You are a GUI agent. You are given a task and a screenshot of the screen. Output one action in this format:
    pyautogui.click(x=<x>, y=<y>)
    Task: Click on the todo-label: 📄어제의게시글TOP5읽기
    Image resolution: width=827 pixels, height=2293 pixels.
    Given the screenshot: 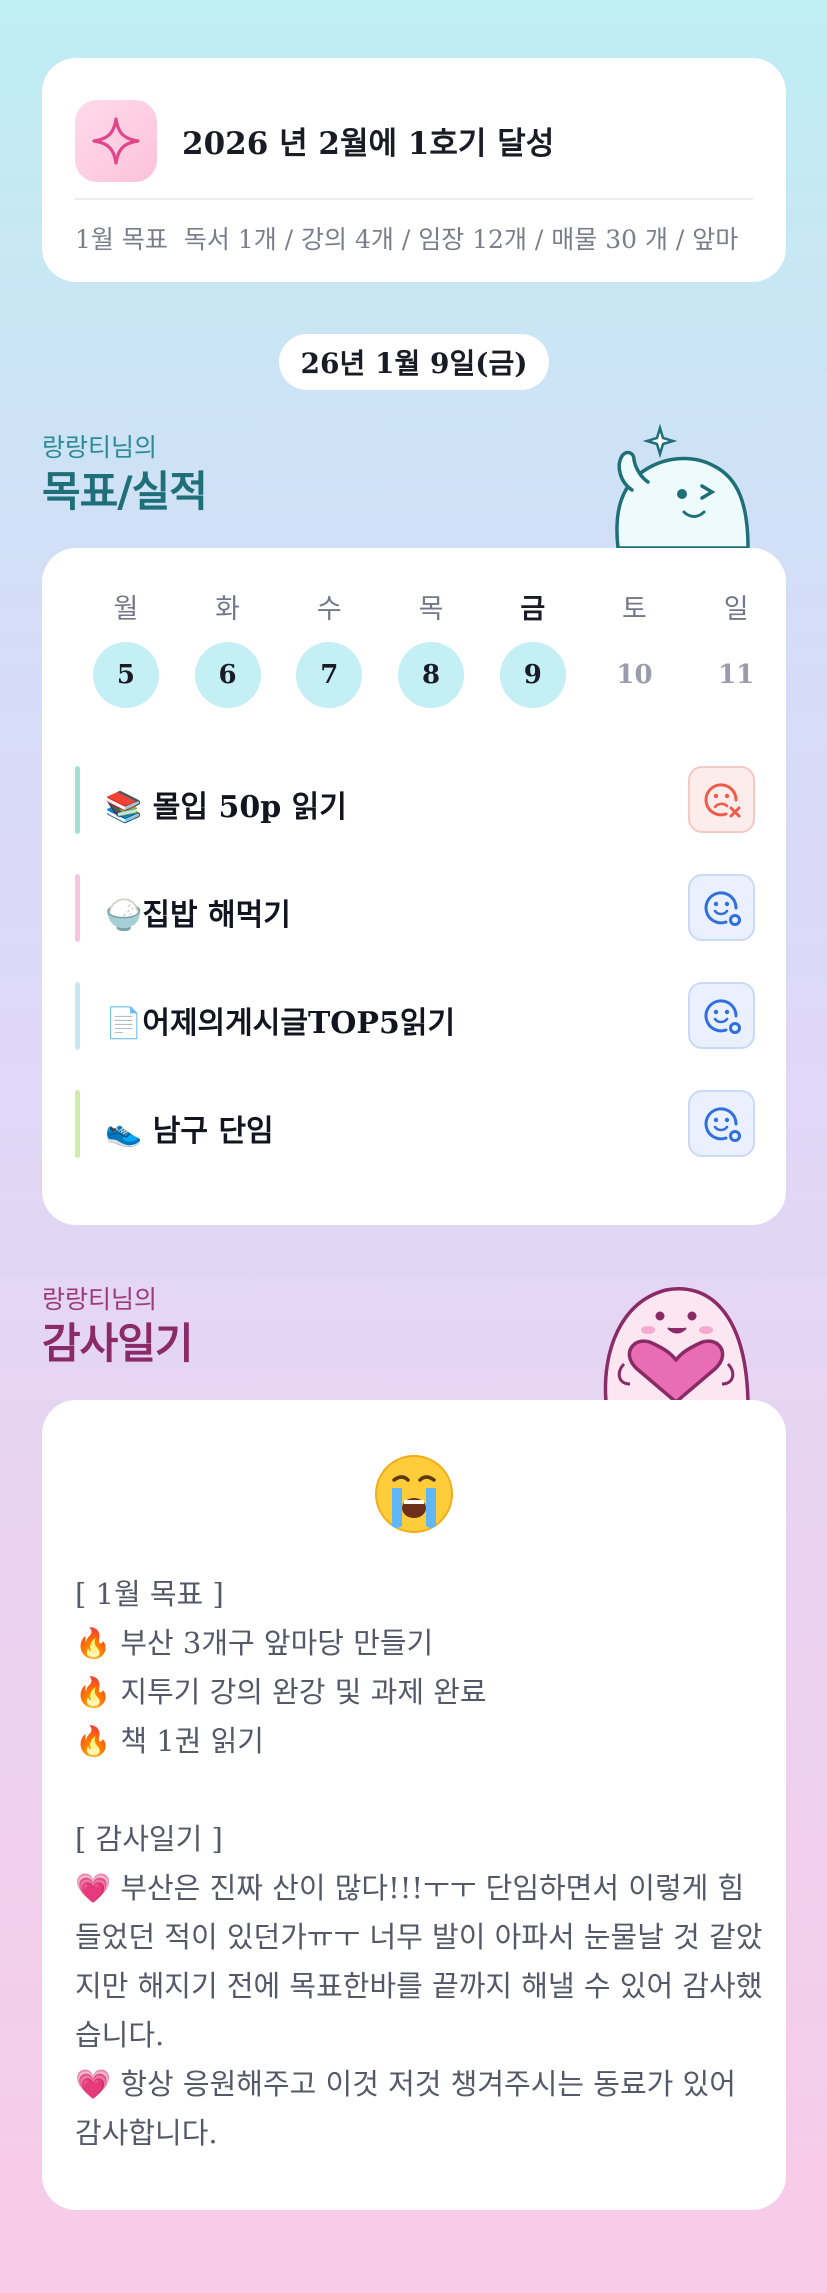 What is the action you would take?
    pyautogui.click(x=280, y=1023)
    